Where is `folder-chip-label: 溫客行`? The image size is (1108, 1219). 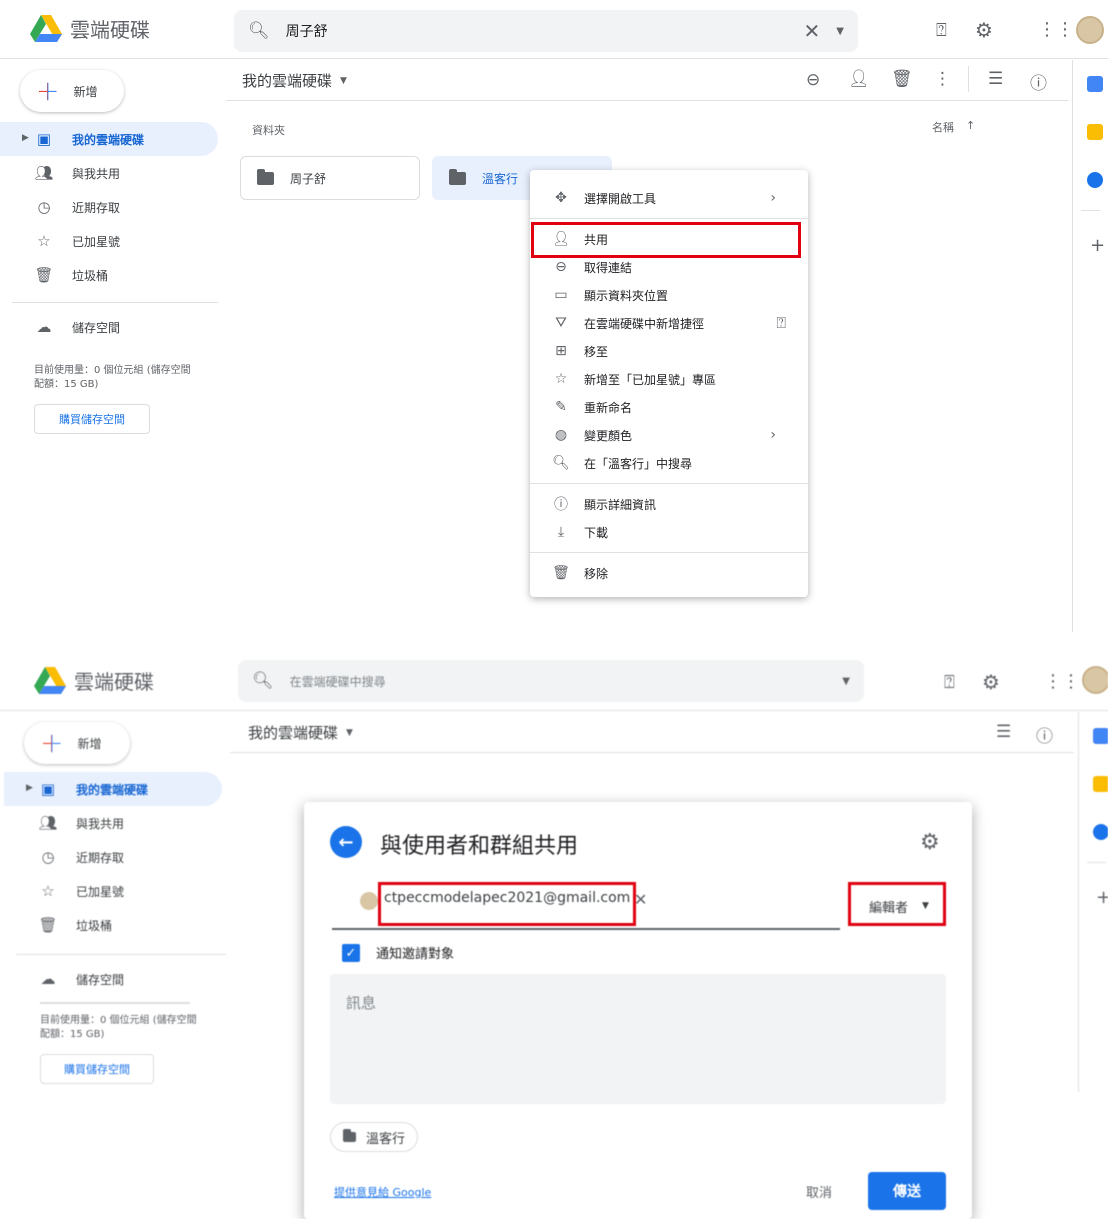 folder-chip-label: 溫客行 is located at coordinates (386, 1139).